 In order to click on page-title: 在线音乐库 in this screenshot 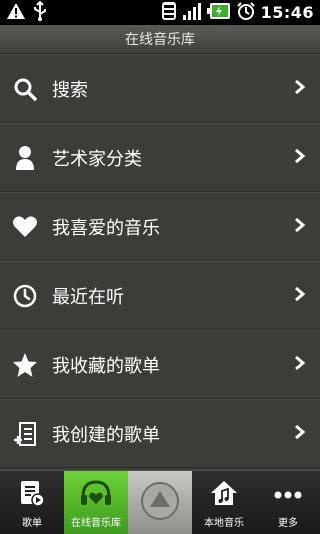, I will do `click(160, 40)`.